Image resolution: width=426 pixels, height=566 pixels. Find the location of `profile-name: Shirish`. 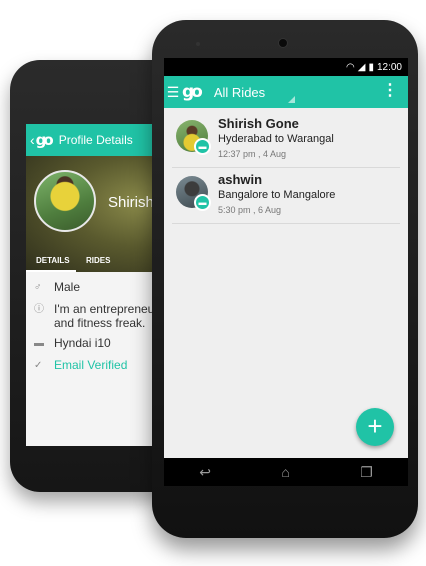

profile-name: Shirish is located at coordinates (131, 202).